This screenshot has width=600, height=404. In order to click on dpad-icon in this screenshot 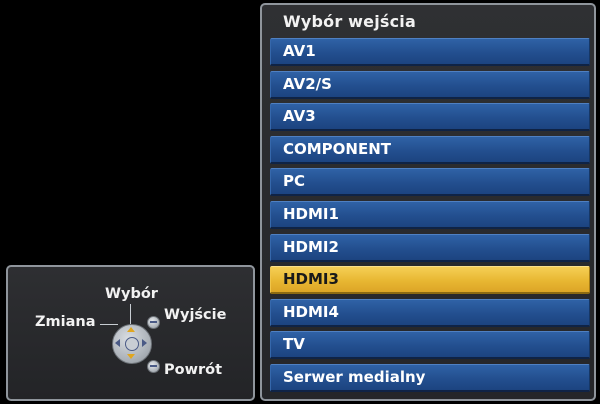, I will do `click(132, 344)`.